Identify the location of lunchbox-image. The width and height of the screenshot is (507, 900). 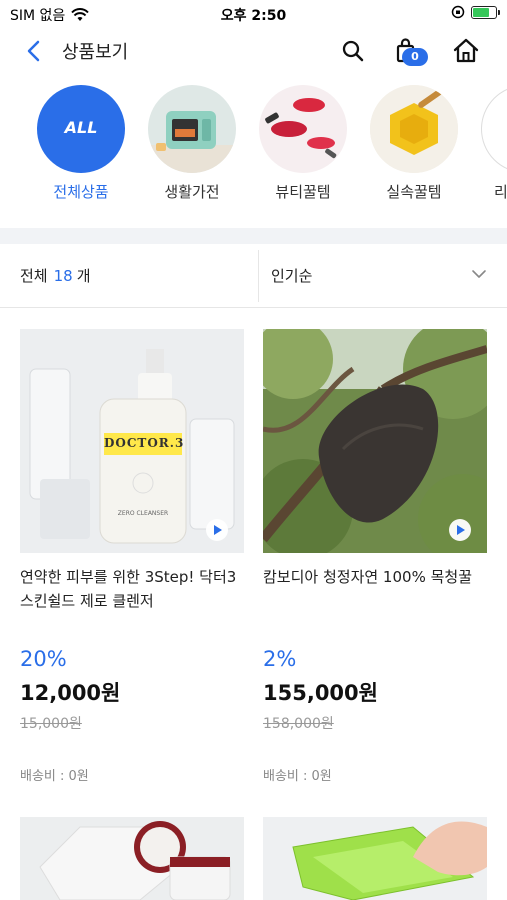
(375, 858).